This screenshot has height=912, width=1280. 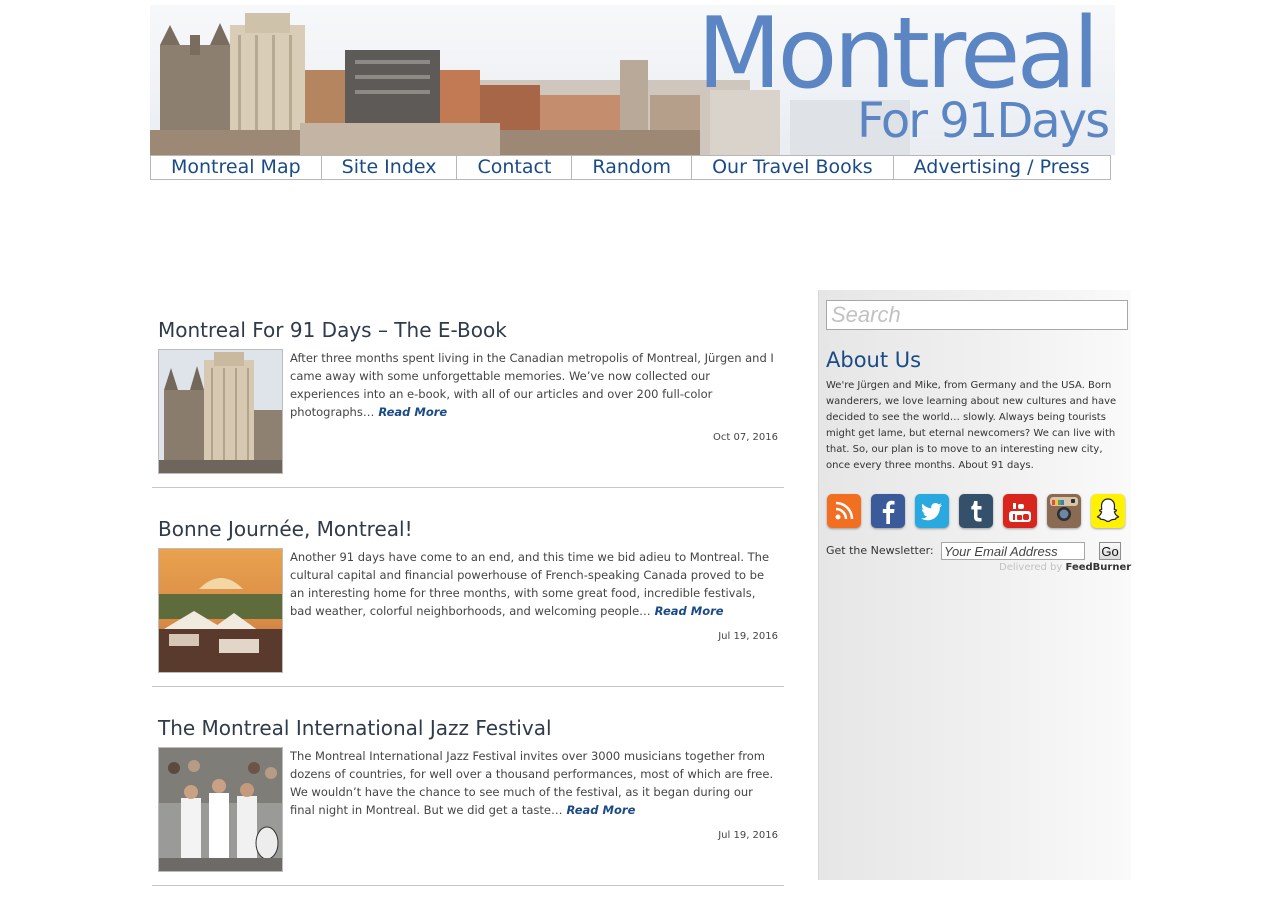 What do you see at coordinates (1020, 511) in the screenshot?
I see `youtube-icon` at bounding box center [1020, 511].